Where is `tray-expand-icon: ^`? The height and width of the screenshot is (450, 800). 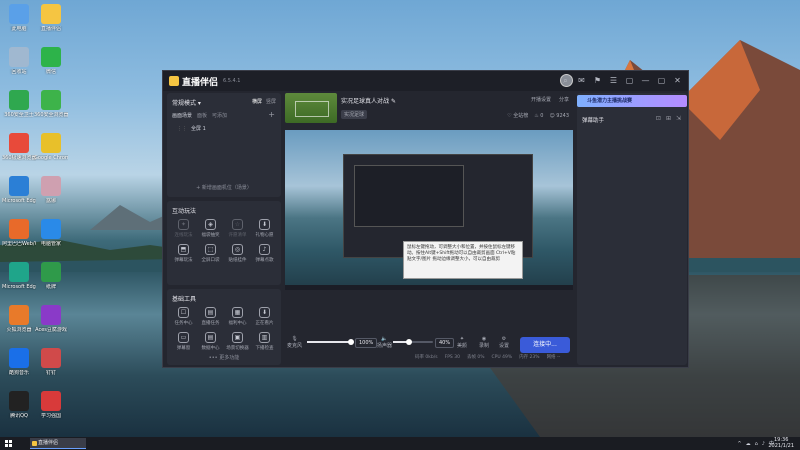
tray-expand-icon: ^ is located at coordinates (739, 444).